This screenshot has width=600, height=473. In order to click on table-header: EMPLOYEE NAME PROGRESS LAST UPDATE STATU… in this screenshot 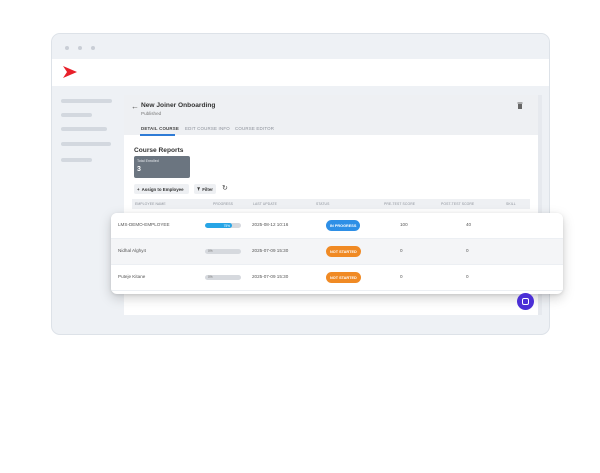, I will do `click(331, 204)`.